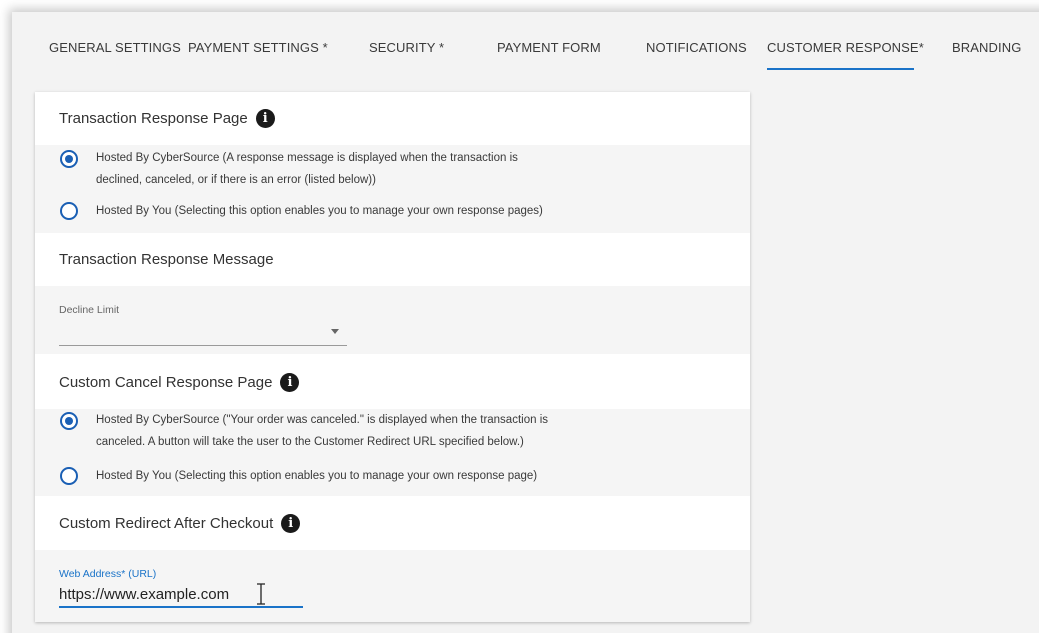 This screenshot has width=1039, height=633. Describe the element at coordinates (406, 47) in the screenshot. I see `tab-security: SECURITY *` at that location.